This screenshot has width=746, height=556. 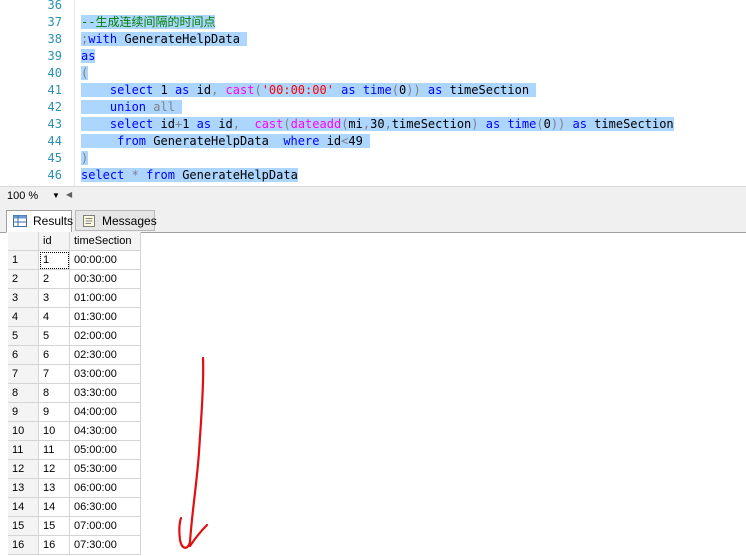 What do you see at coordinates (89, 221) in the screenshot?
I see `messages-icon` at bounding box center [89, 221].